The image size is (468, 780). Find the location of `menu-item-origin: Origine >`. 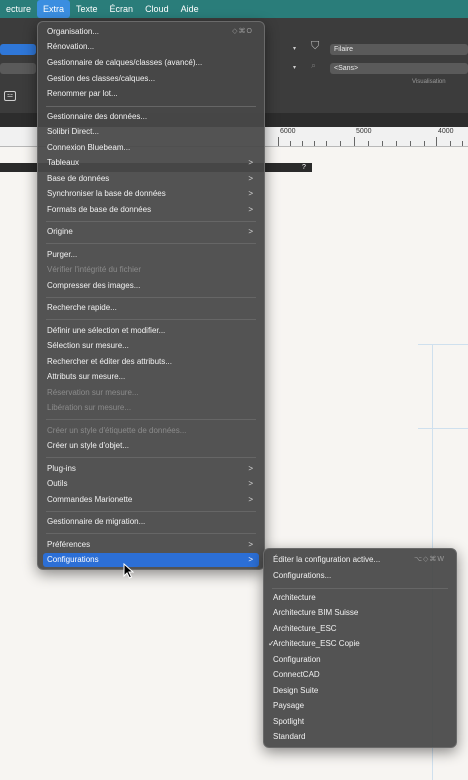

menu-item-origin: Origine > is located at coordinates (151, 232).